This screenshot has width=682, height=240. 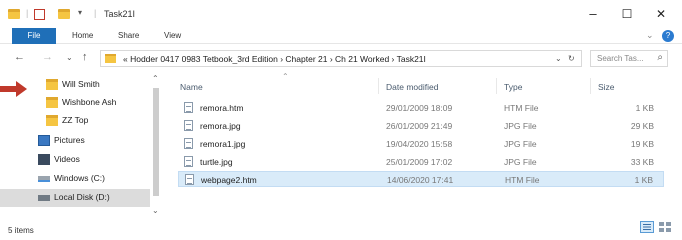 What do you see at coordinates (285, 76) in the screenshot?
I see `sort-ascending-icon: ⌃` at bounding box center [285, 76].